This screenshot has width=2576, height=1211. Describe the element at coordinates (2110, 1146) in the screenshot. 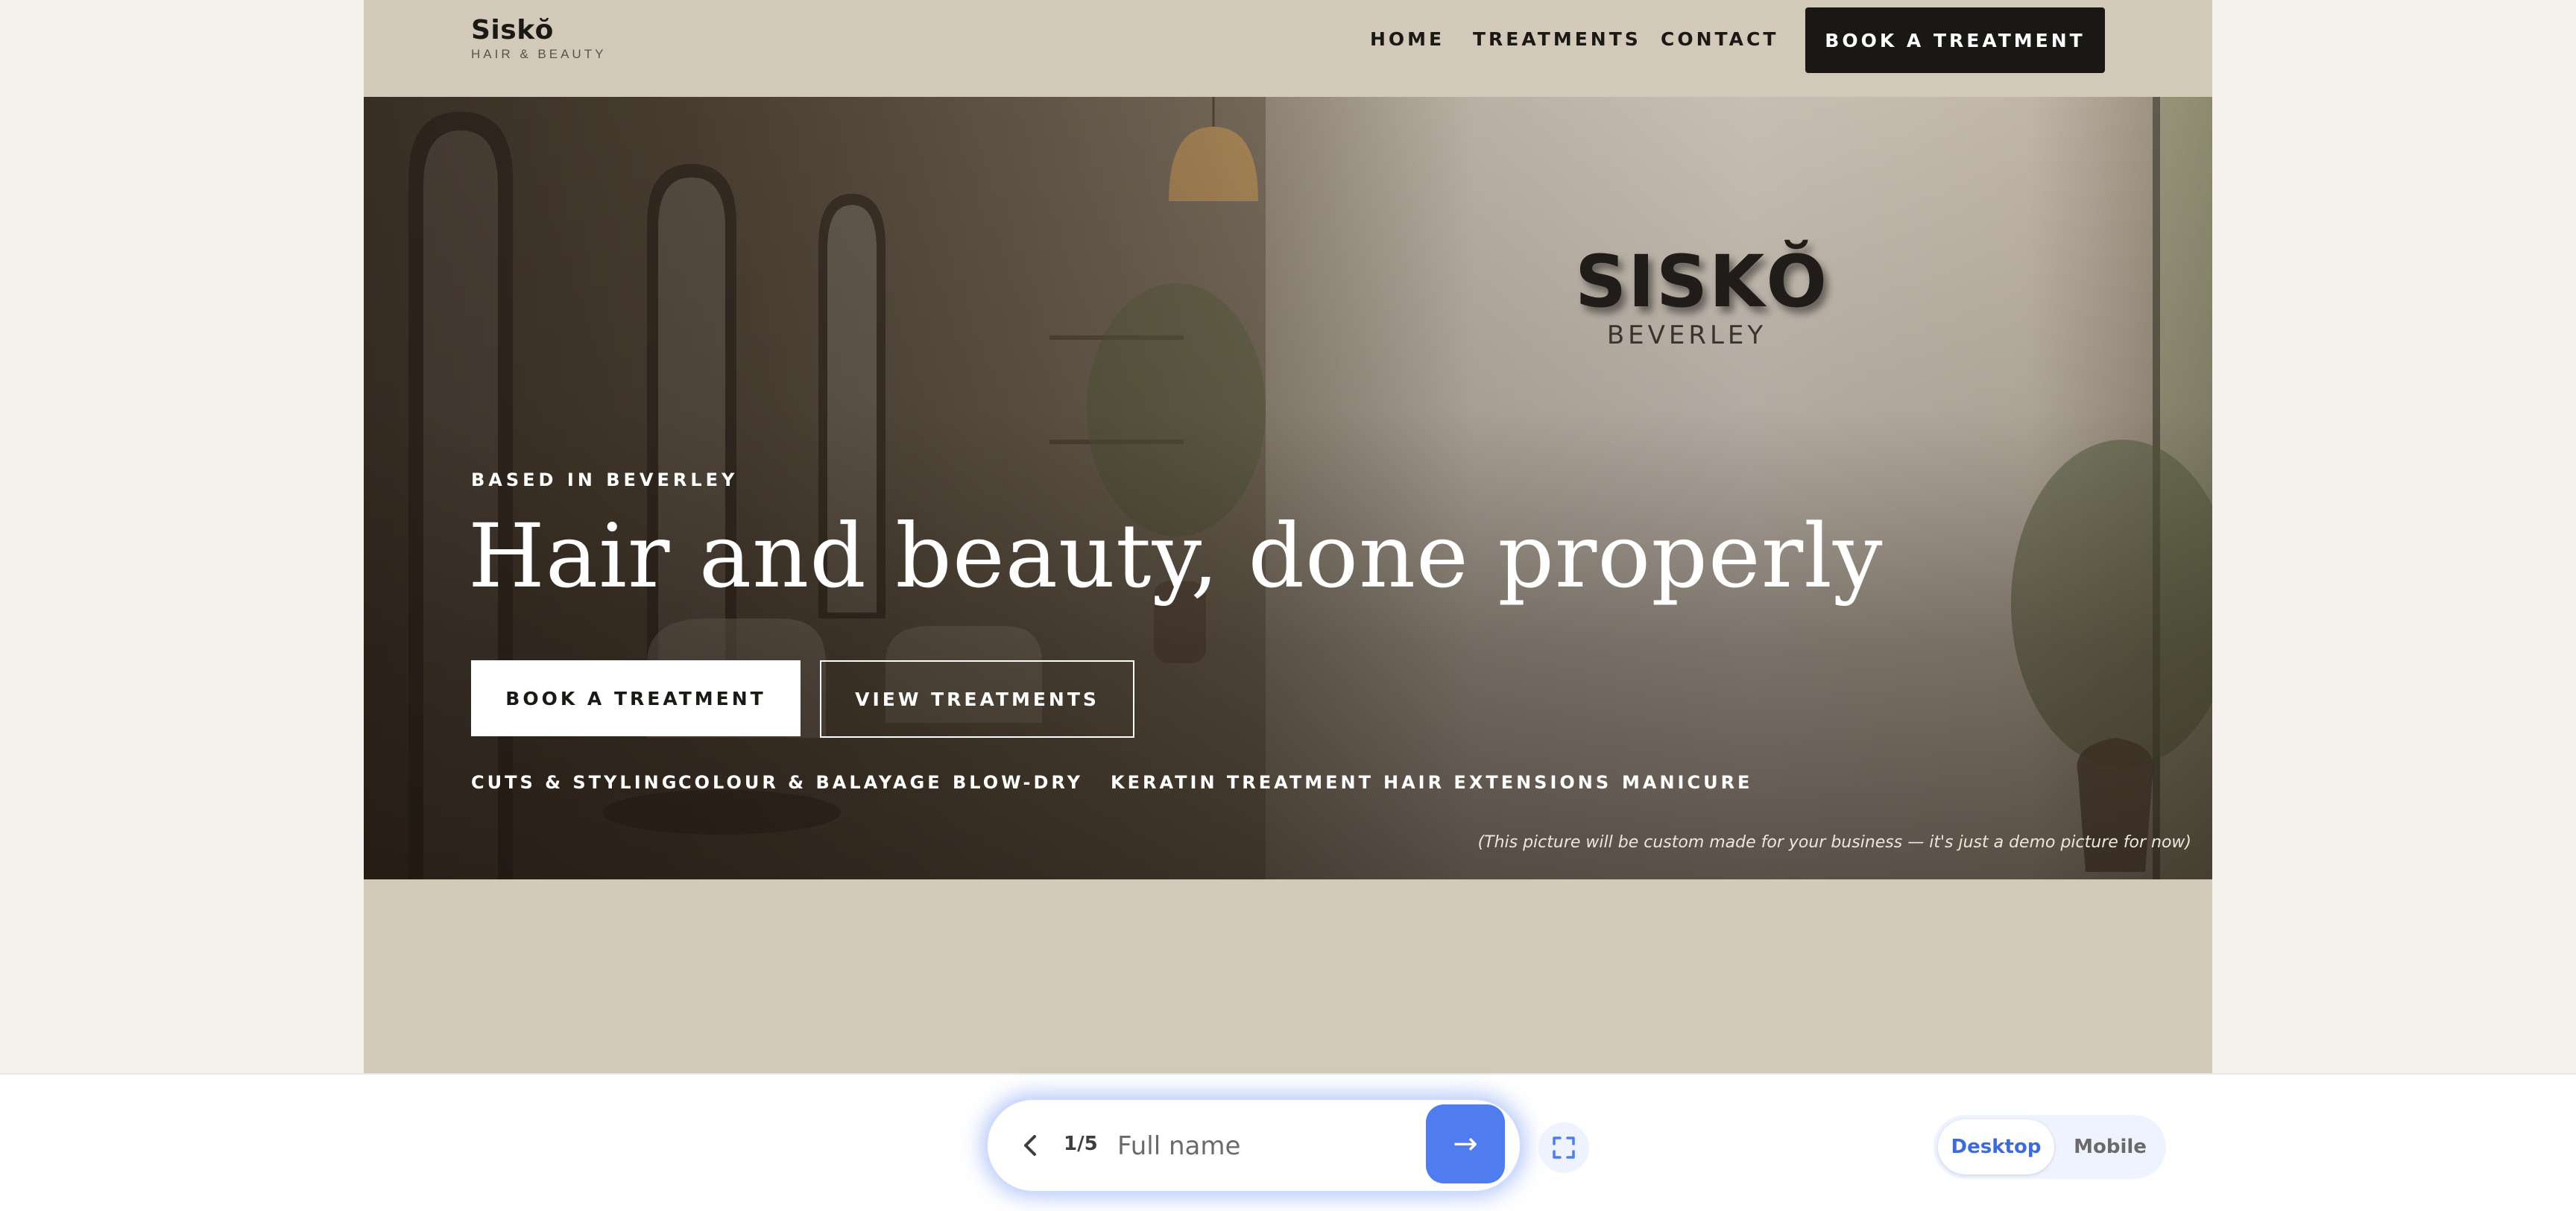

I see `mobile-view-button: Mobile` at that location.